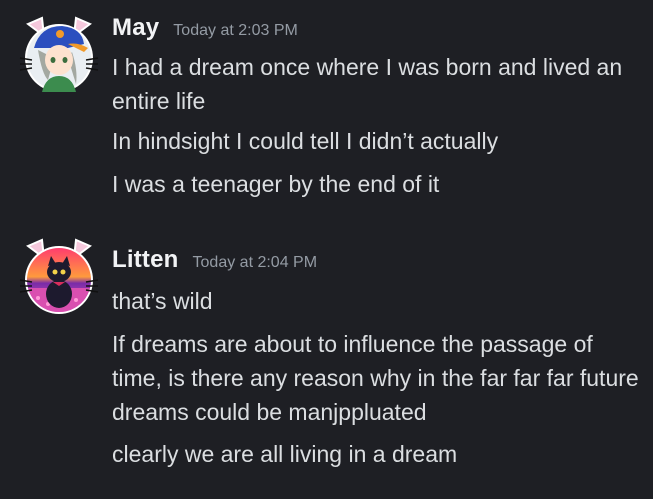 The image size is (653, 499). I want to click on message-line: that’s wild, so click(162, 301).